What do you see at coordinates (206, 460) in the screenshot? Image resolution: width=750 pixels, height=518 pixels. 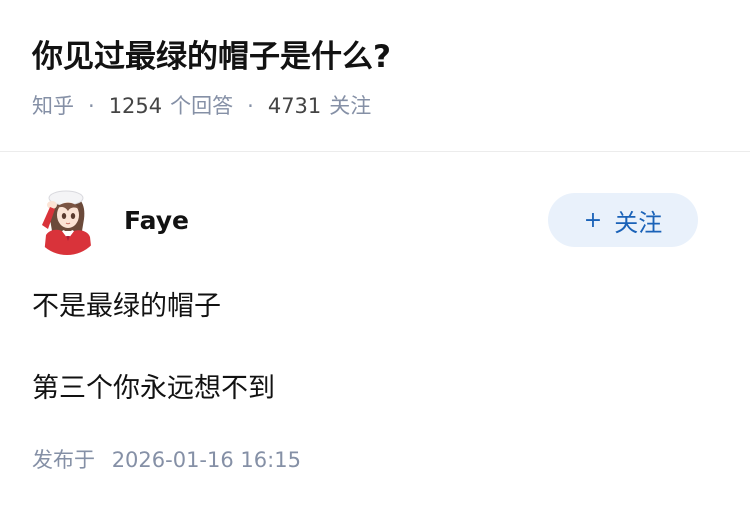 I see `publish-time: 2026-01-16 16:15` at bounding box center [206, 460].